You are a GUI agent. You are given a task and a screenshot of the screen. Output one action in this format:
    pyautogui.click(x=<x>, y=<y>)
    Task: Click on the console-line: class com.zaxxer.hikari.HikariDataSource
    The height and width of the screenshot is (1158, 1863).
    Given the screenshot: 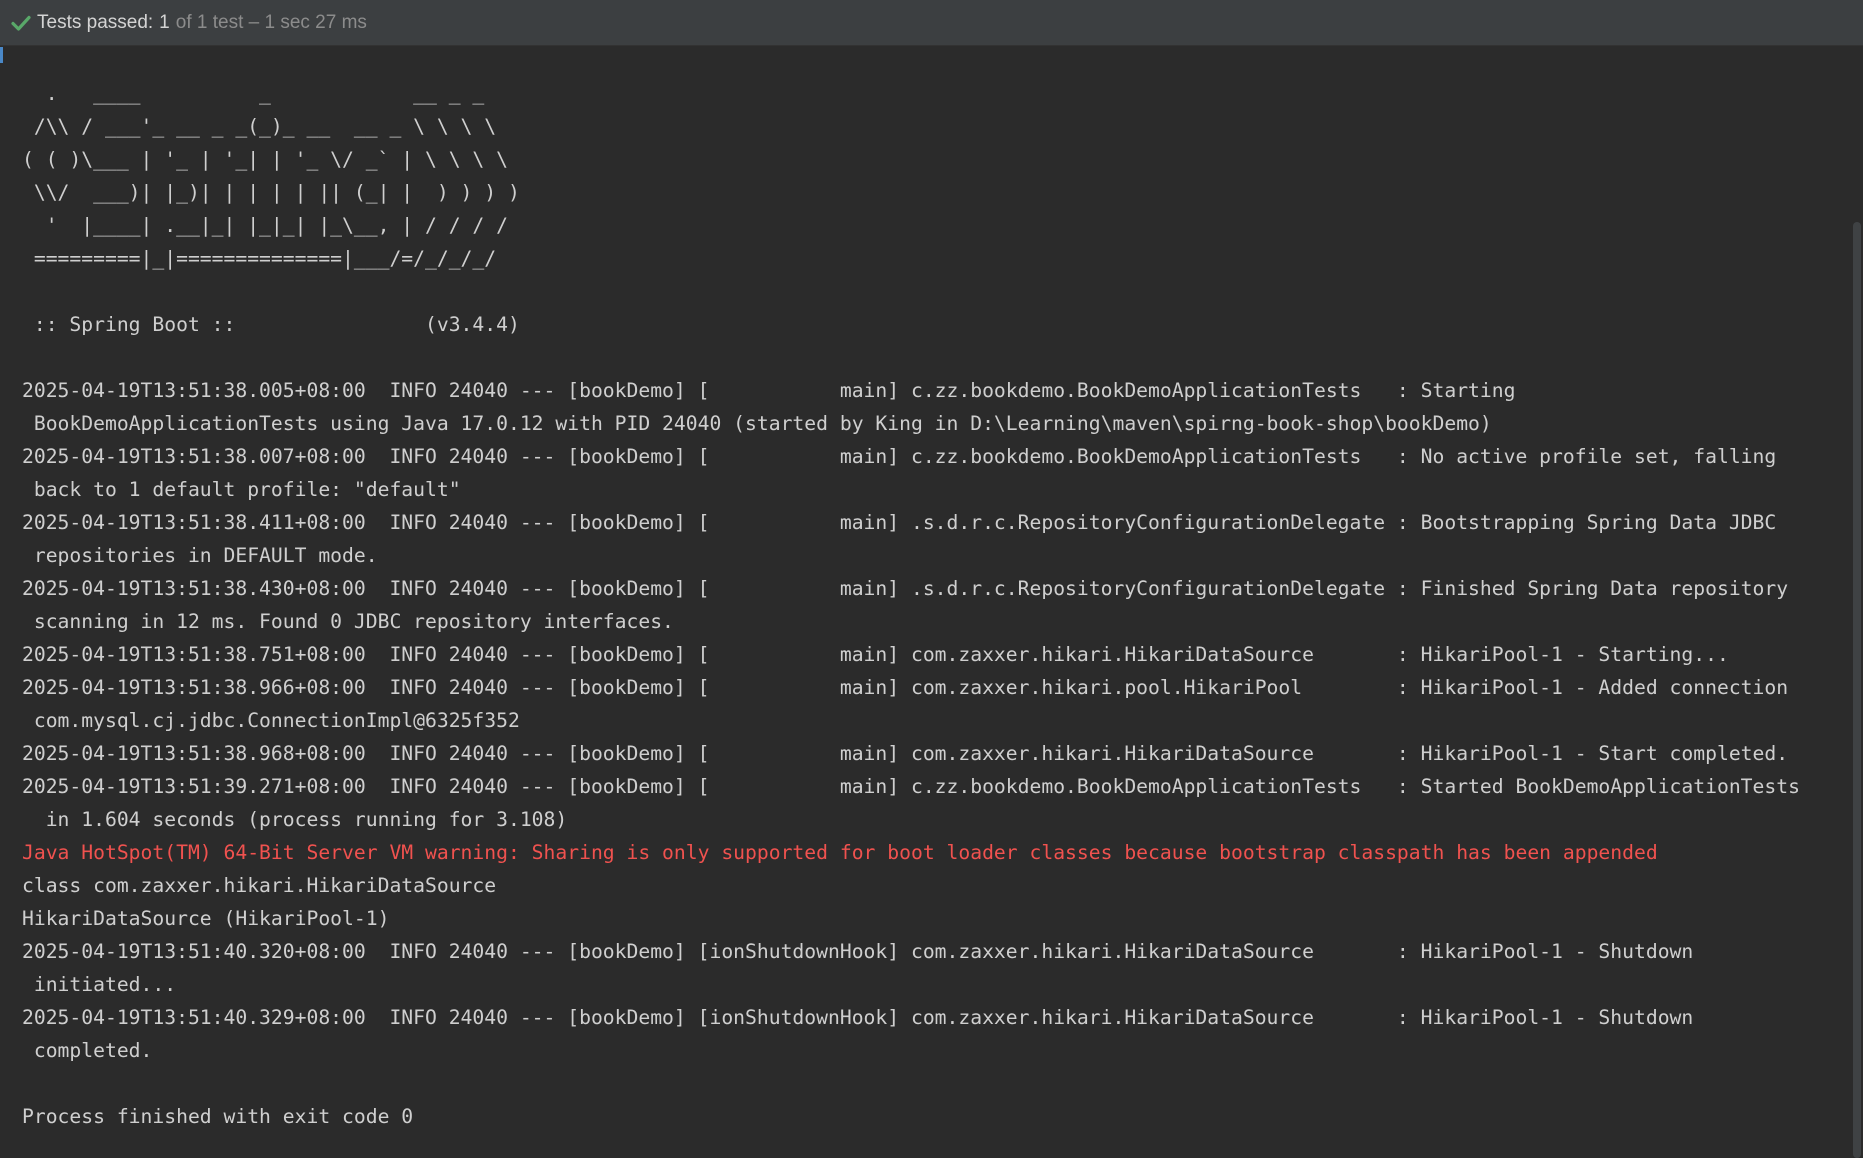 What is the action you would take?
    pyautogui.click(x=259, y=885)
    